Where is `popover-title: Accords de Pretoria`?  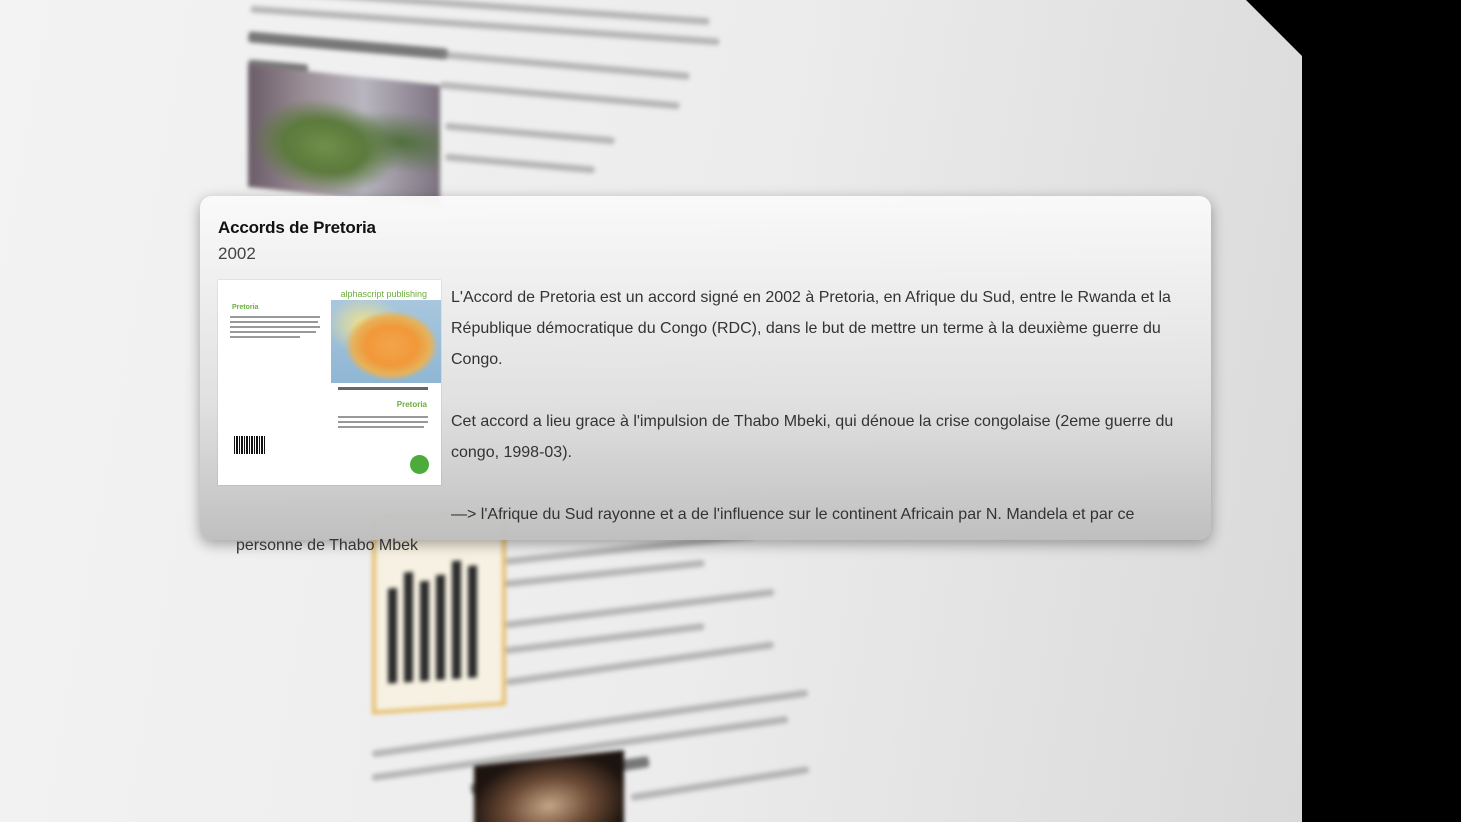
popover-title: Accords de Pretoria is located at coordinates (297, 227).